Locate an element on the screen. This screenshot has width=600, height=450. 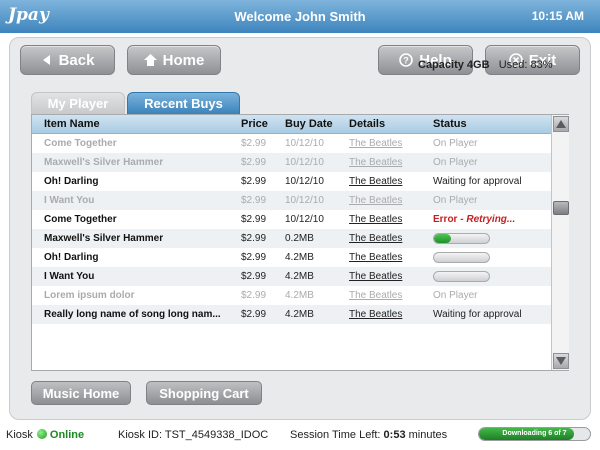
top-bar: Jpay Welcome John Smith 10:15 AM is located at coordinates (300, 16).